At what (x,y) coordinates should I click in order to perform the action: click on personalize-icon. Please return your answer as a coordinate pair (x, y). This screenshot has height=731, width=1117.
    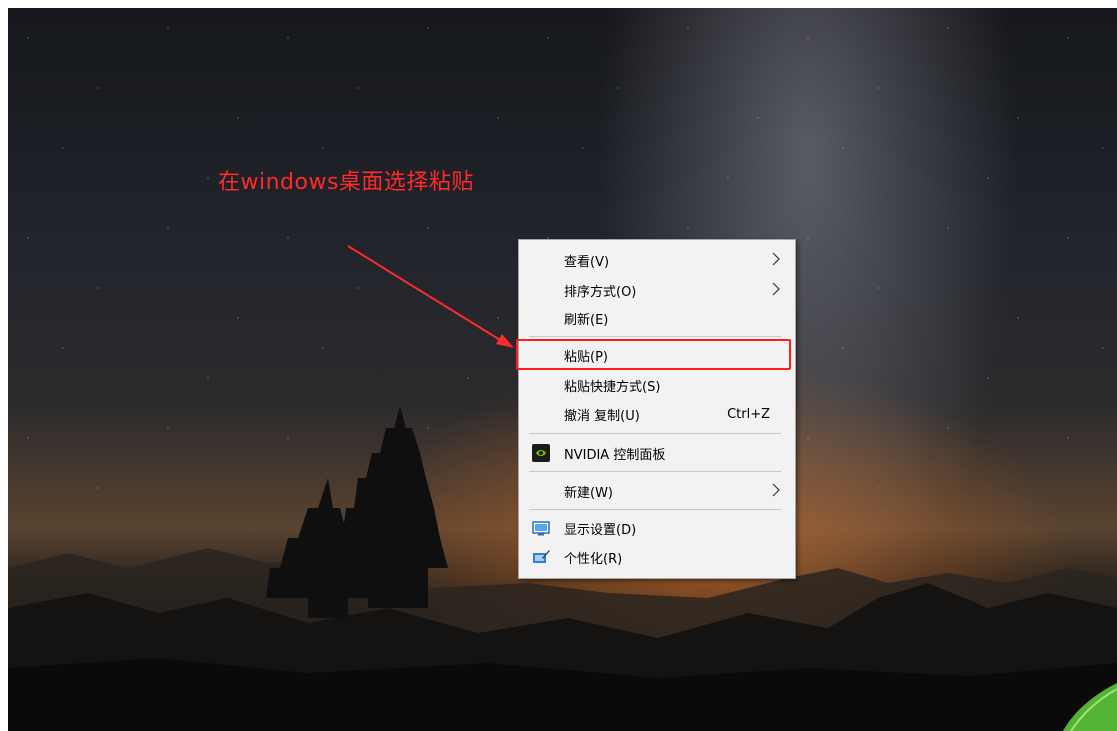
    Looking at the image, I should click on (541, 556).